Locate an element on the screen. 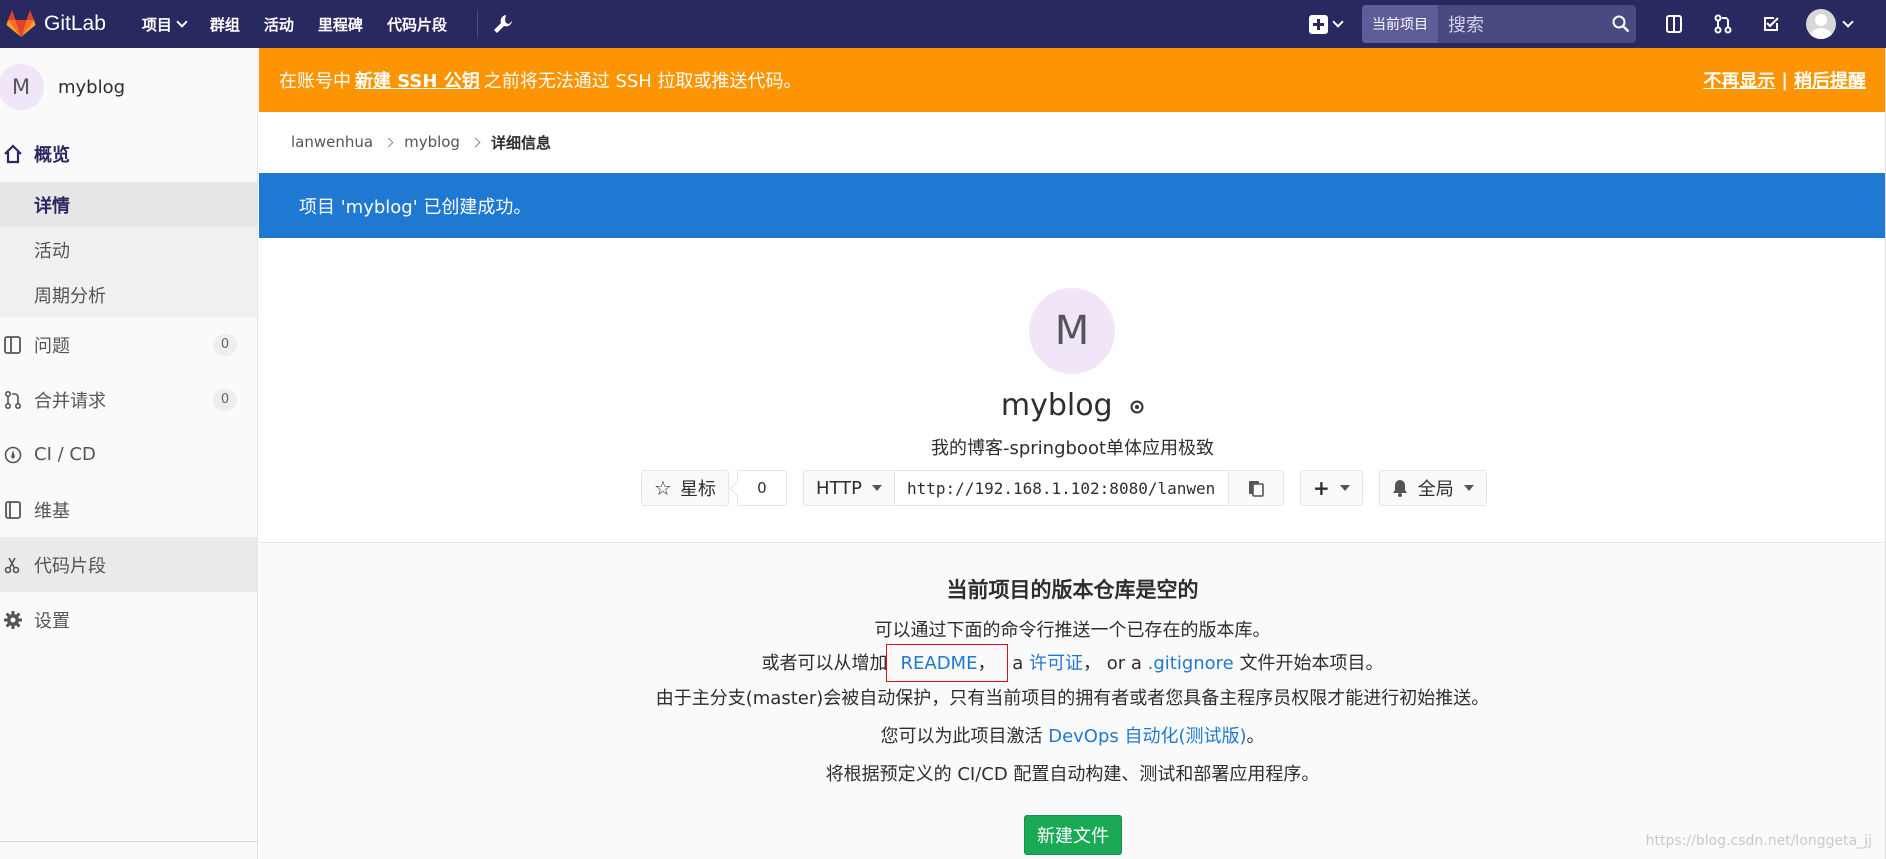 The image size is (1886, 859). sidebar-item-issues: 问题 0 is located at coordinates (128, 344).